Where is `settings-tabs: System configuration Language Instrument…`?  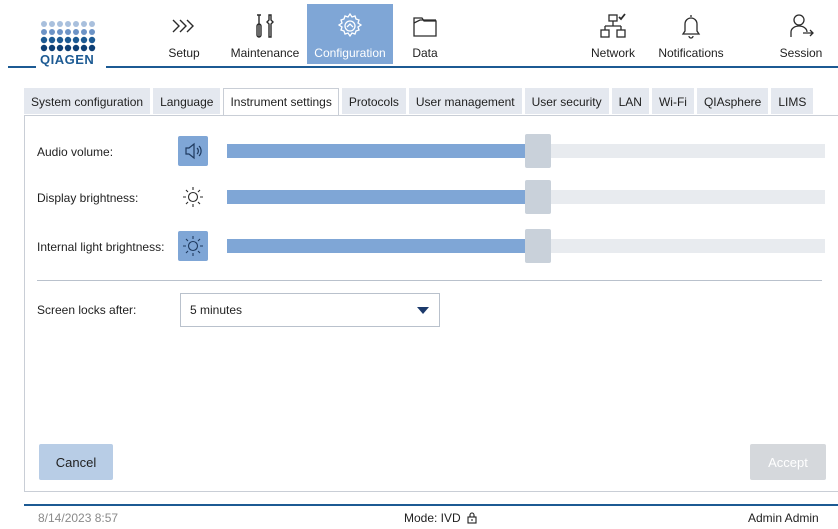 settings-tabs: System configuration Language Instrument… is located at coordinates (420, 102).